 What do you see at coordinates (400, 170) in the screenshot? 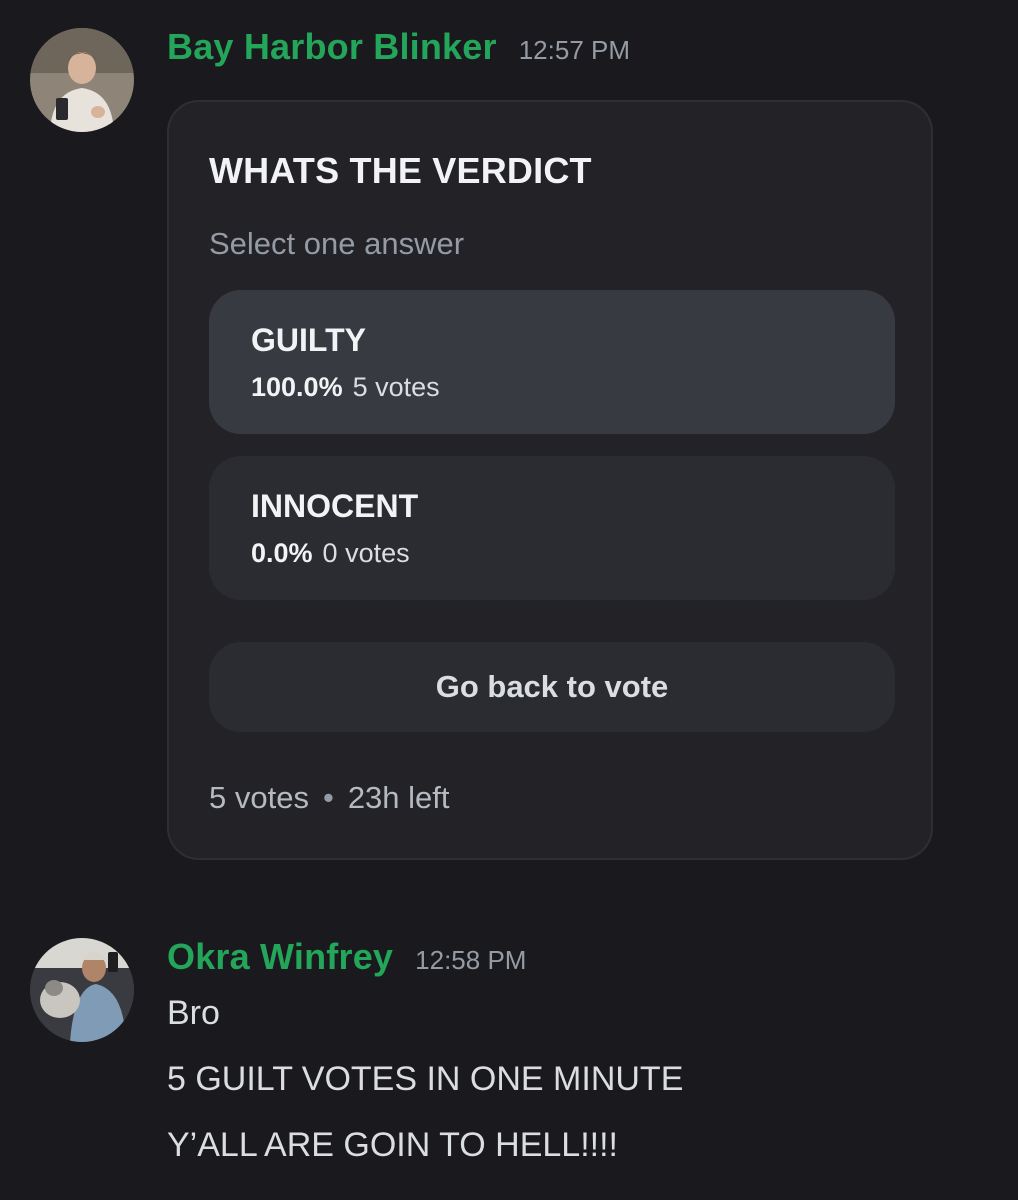
I see `poll-question: WHATS THE VERDICT` at bounding box center [400, 170].